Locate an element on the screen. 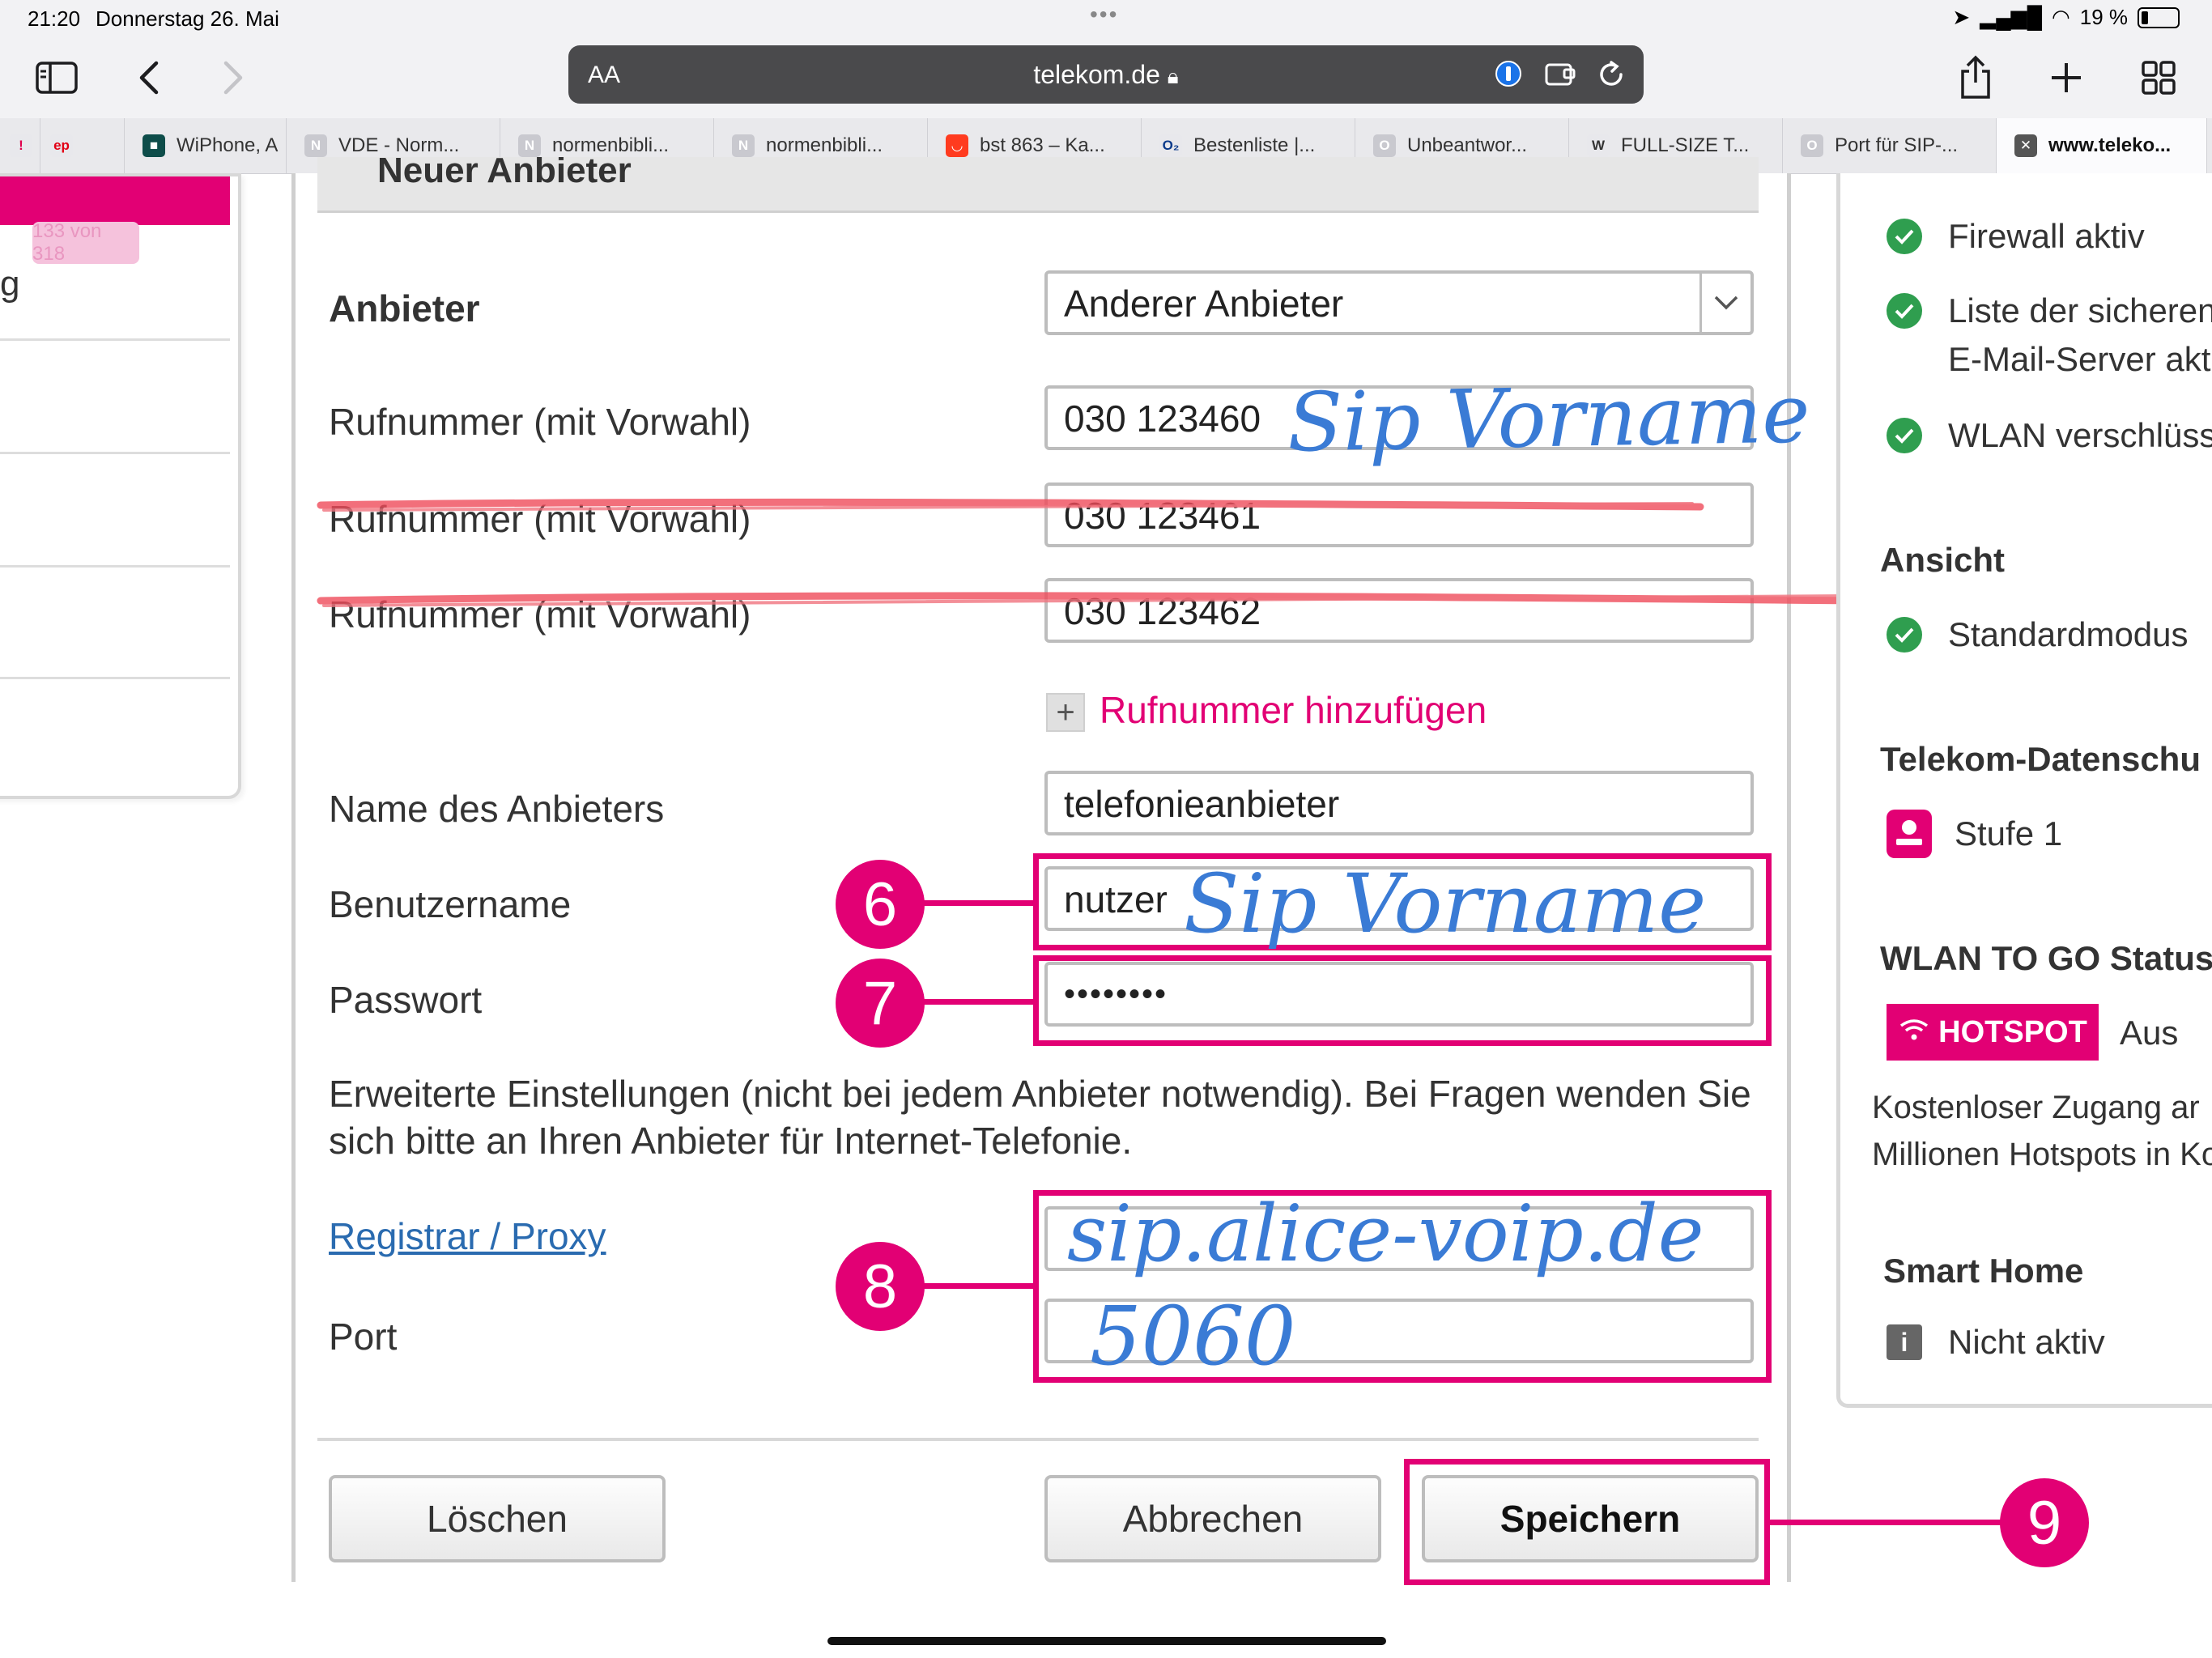  tab-label: WiPhone, A is located at coordinates (228, 145).